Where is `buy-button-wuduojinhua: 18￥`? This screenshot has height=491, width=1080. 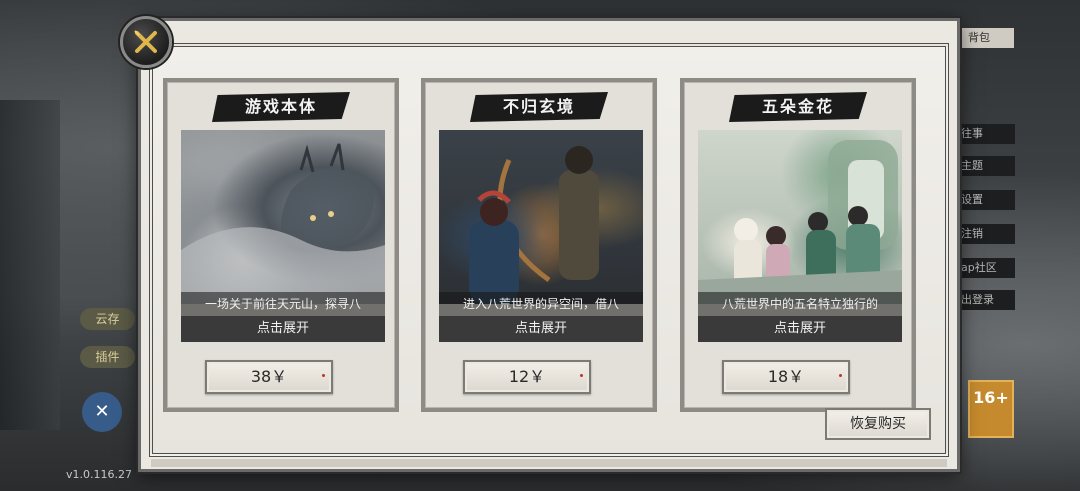
buy-button-wuduojinhua: 18￥ is located at coordinates (786, 377).